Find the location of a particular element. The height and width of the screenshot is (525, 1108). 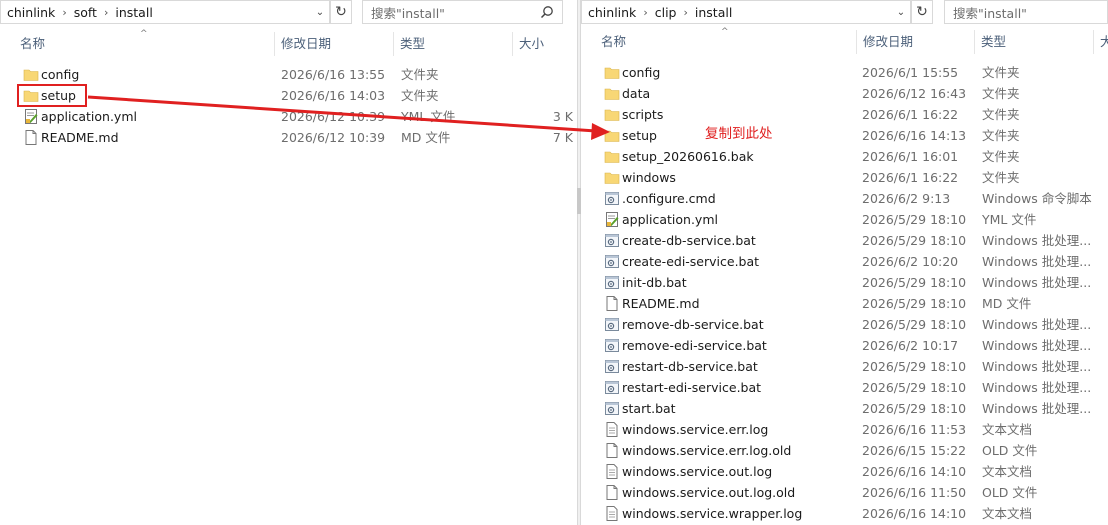

copy-arrow-icon is located at coordinates (348, 117).